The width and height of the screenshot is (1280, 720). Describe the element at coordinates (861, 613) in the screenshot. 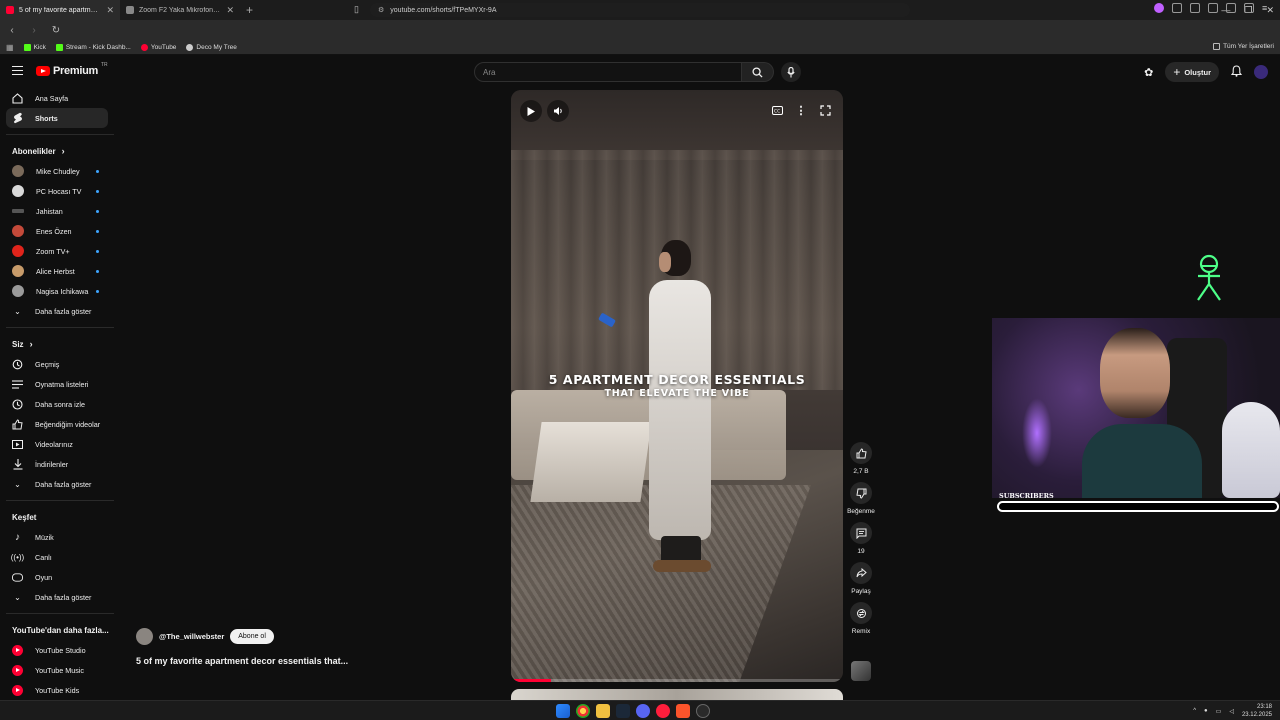

I see `remix-button` at that location.